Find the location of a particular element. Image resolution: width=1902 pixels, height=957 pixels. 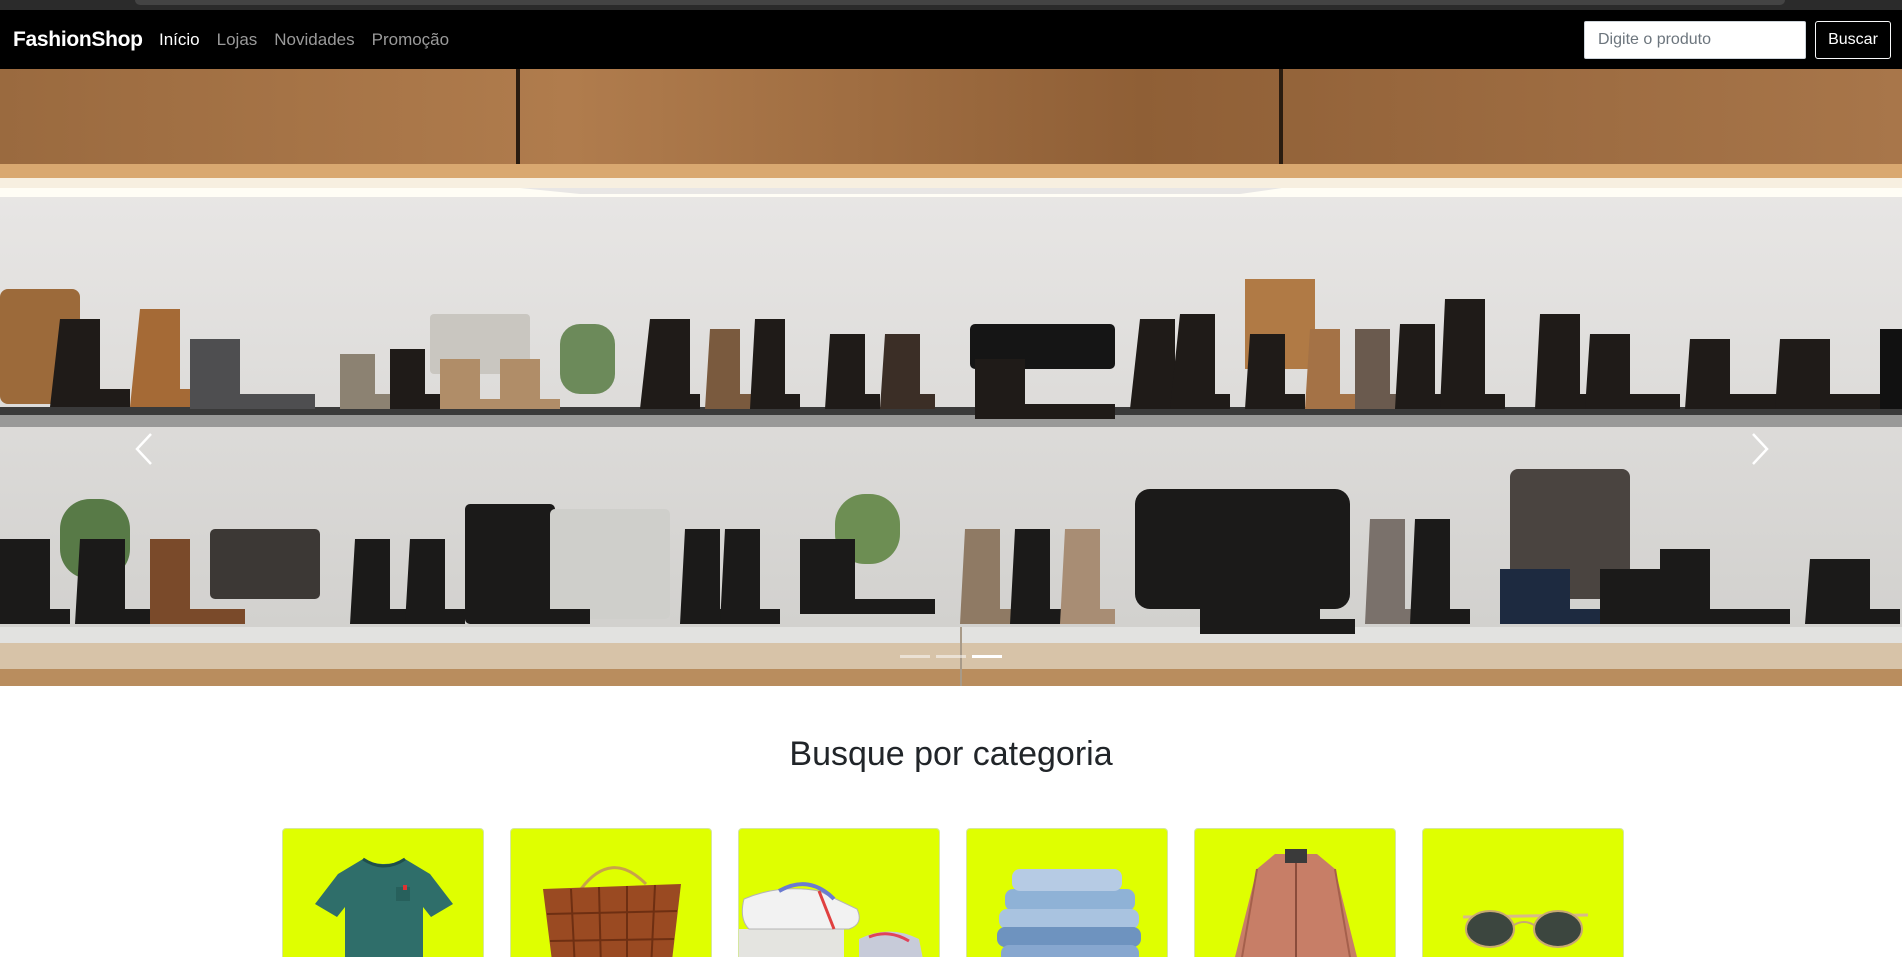

jeans-icon is located at coordinates (1069, 913).